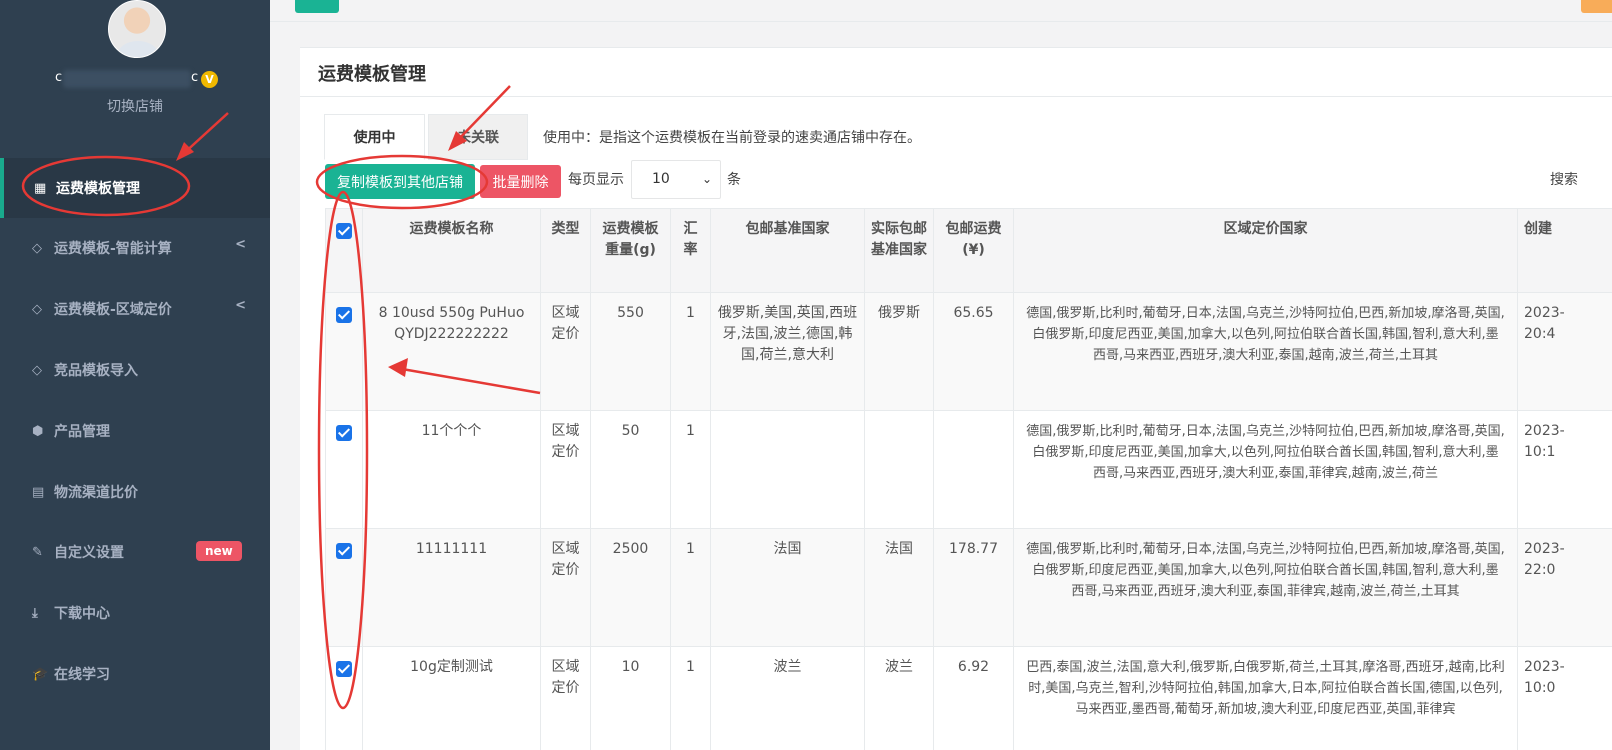  Describe the element at coordinates (1596, 6) in the screenshot. I see `top-orange-button` at that location.